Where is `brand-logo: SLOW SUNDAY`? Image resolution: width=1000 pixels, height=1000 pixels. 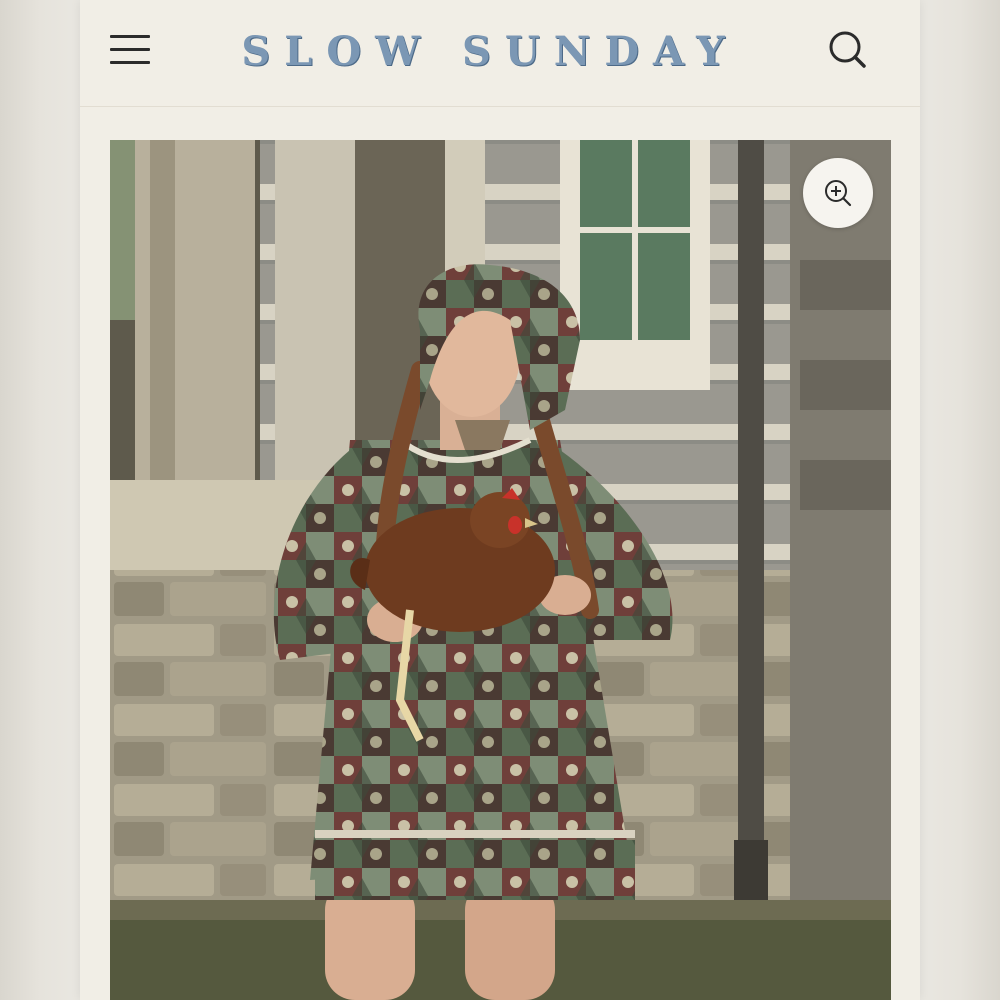 brand-logo: SLOW SUNDAY is located at coordinates (490, 52).